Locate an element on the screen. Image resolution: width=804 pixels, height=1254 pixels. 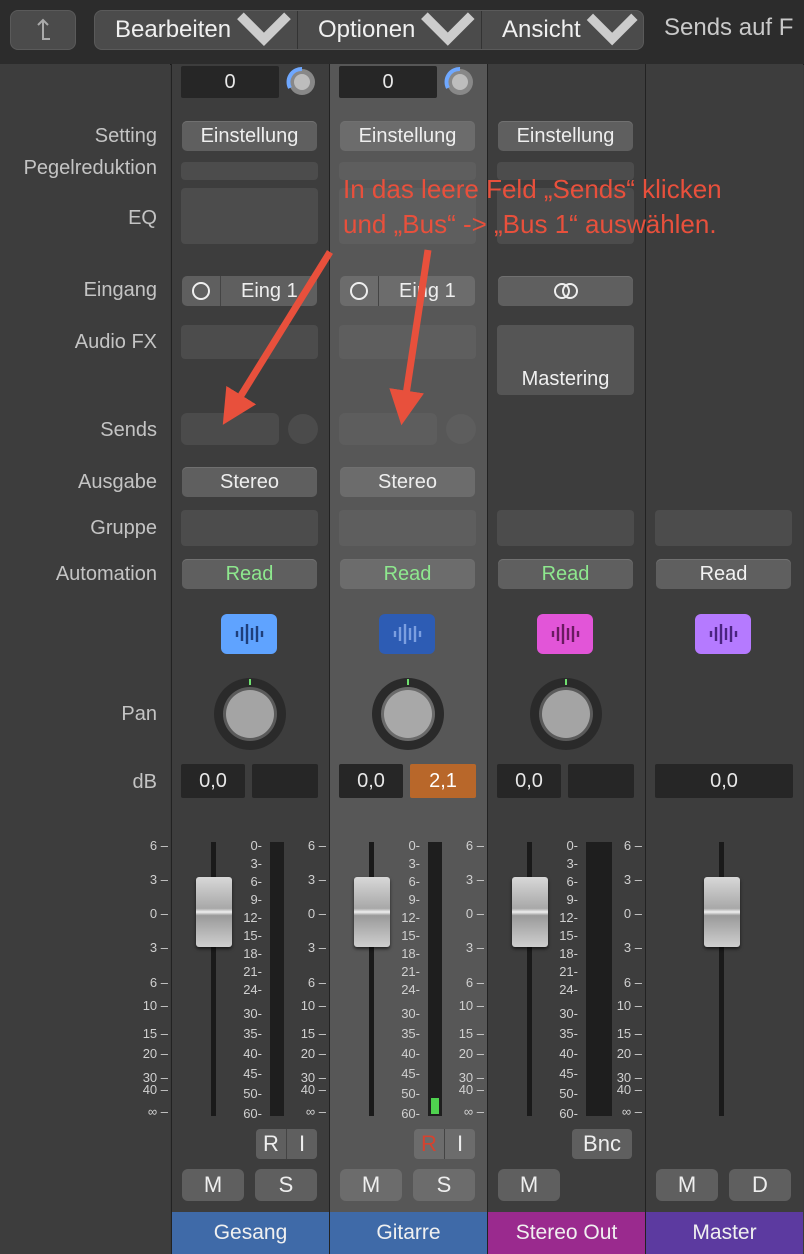
label-db: dB is located at coordinates (144, 782).